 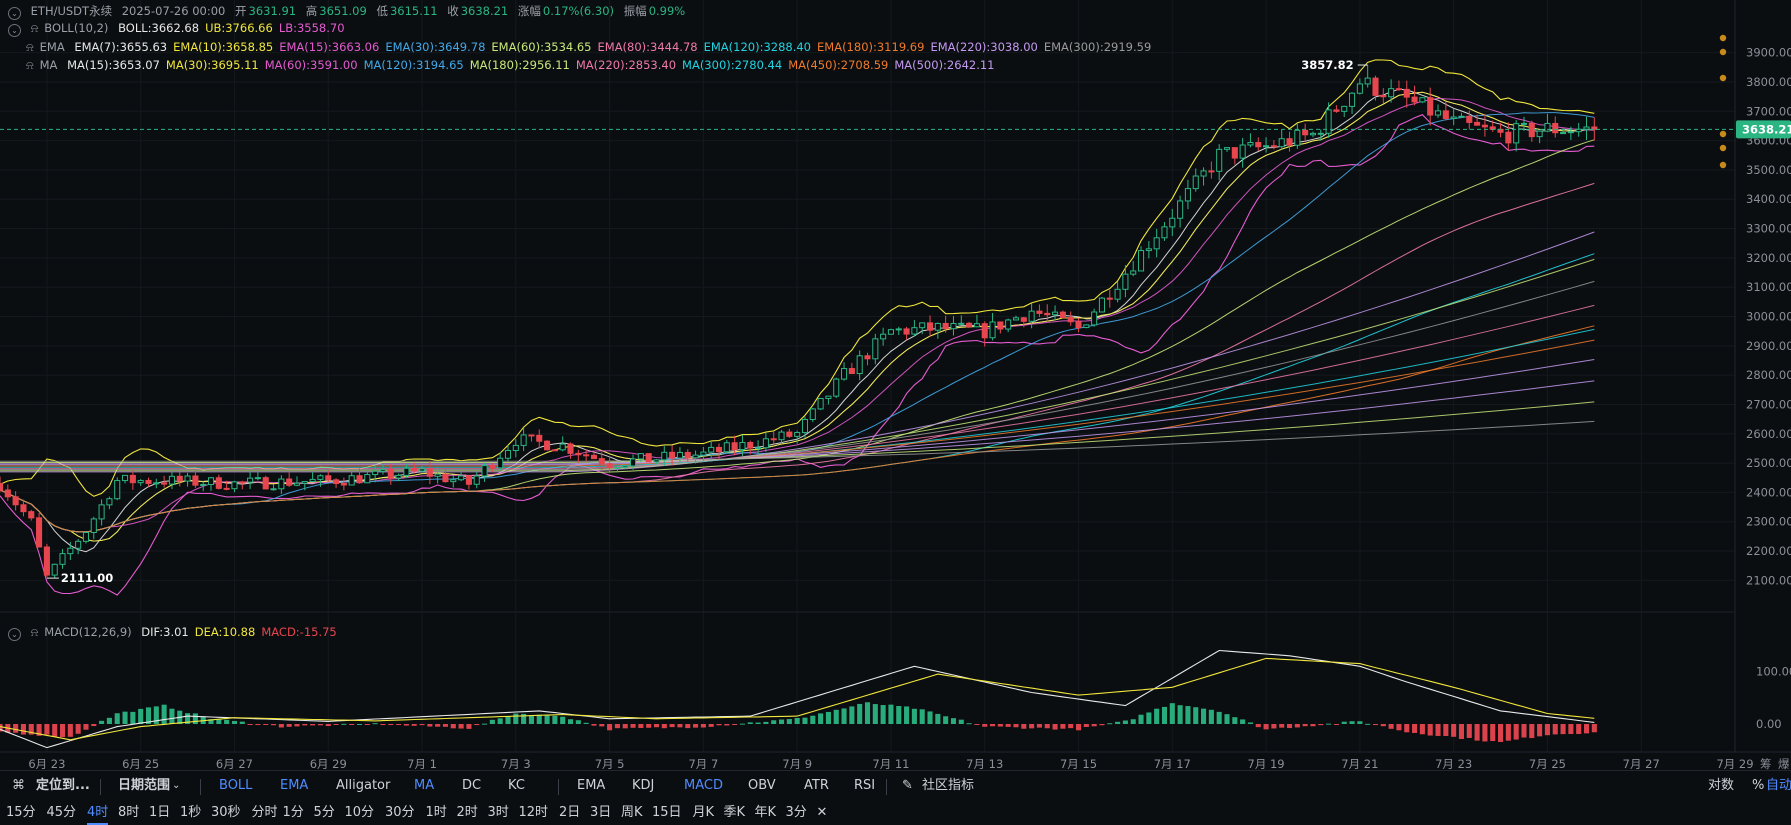 What do you see at coordinates (265, 812) in the screenshot?
I see `timeframe-7: 分时` at bounding box center [265, 812].